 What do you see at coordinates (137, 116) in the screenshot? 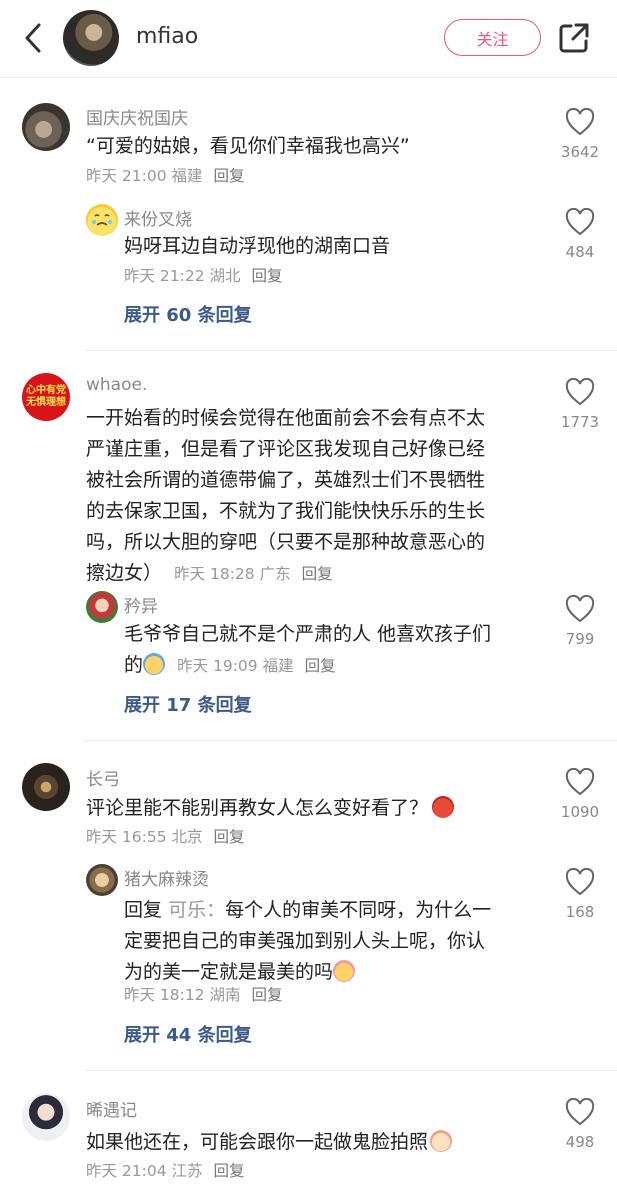
I see `commenter-name: 国庆庆祝国庆` at bounding box center [137, 116].